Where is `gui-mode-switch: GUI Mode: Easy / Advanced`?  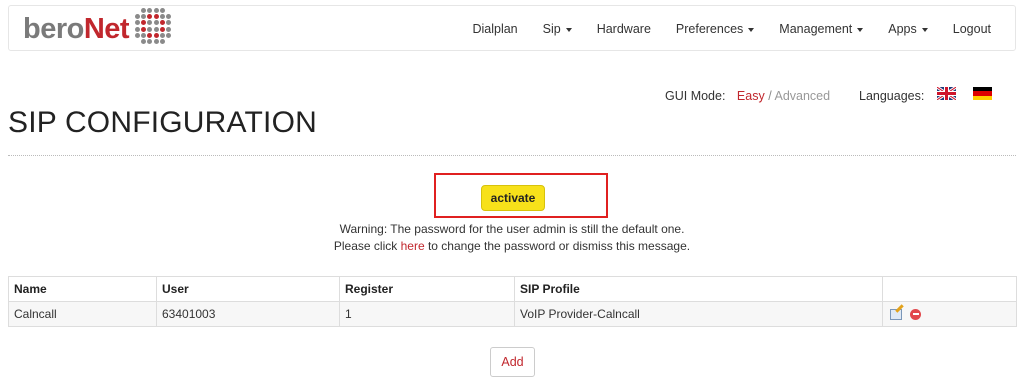
gui-mode-switch: GUI Mode: Easy / Advanced is located at coordinates (747, 96).